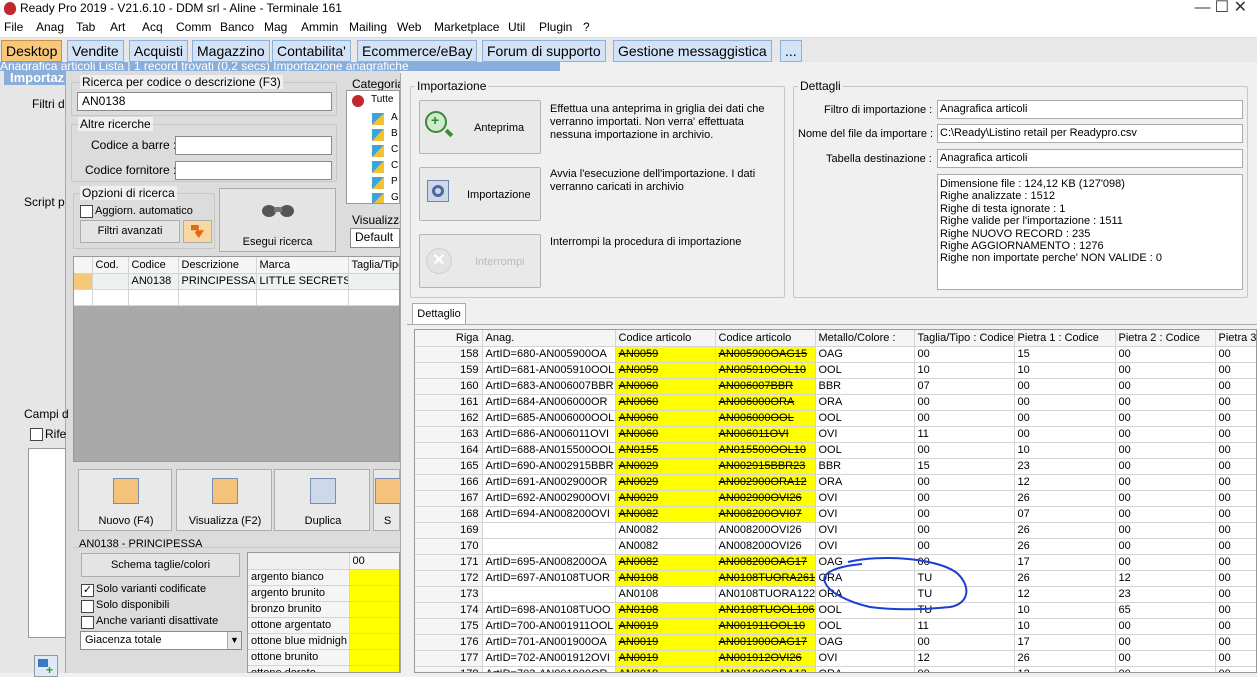 The height and width of the screenshot is (677, 1257). Describe the element at coordinates (323, 657) in the screenshot. I see `variant-row: ottone brunito` at that location.